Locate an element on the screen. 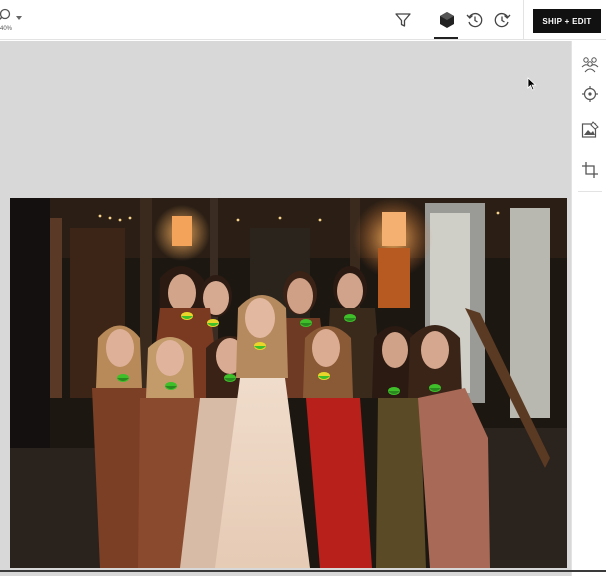 Image resolution: width=606 pixels, height=576 pixels. layers-button is located at coordinates (447, 20).